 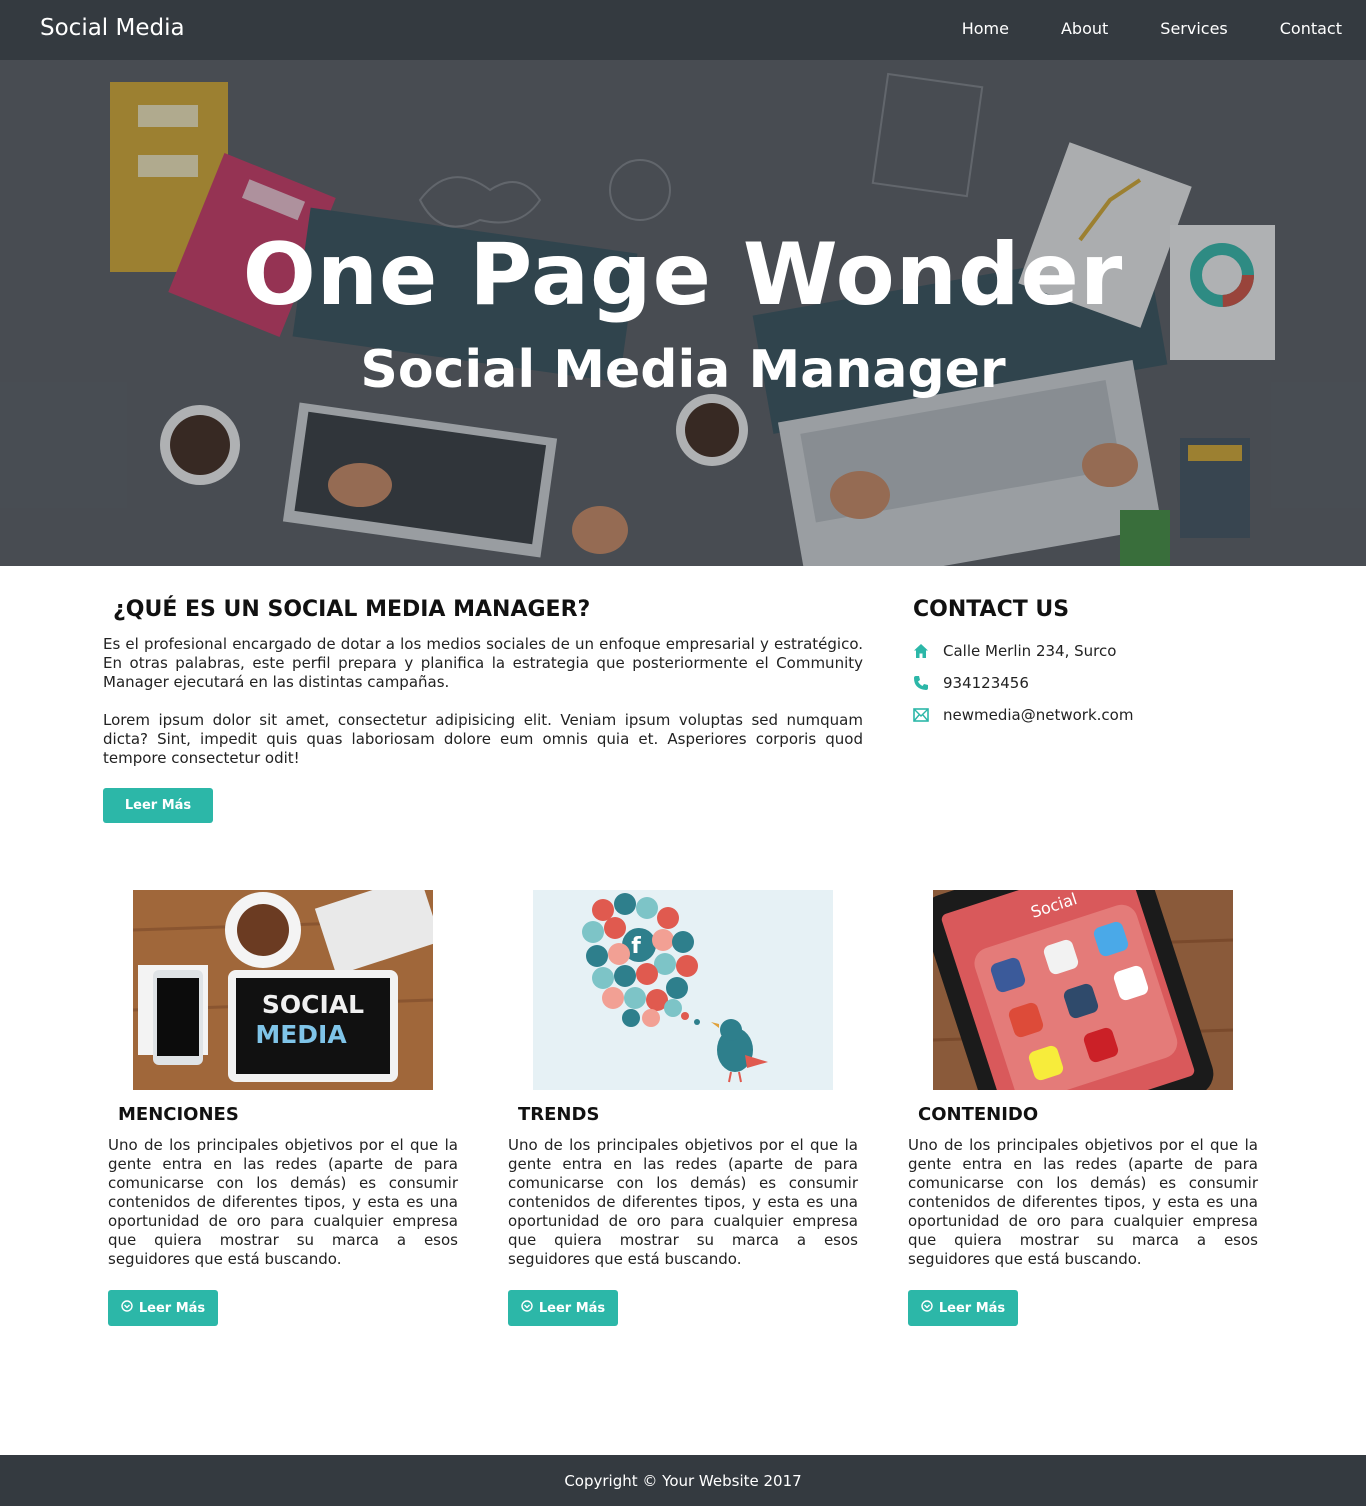 I want to click on contact-phone-row: 934123456, so click(x=971, y=683).